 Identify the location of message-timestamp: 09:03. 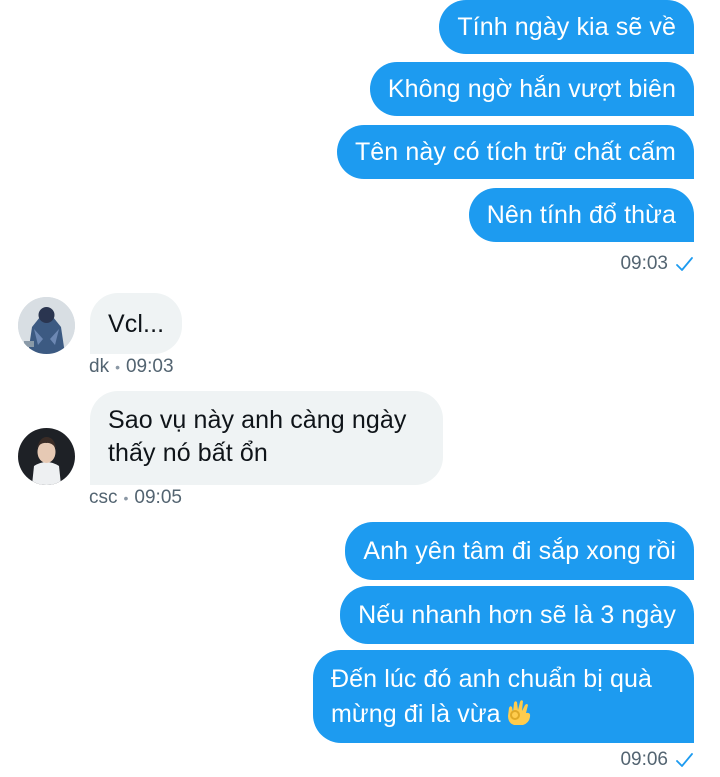
(657, 264).